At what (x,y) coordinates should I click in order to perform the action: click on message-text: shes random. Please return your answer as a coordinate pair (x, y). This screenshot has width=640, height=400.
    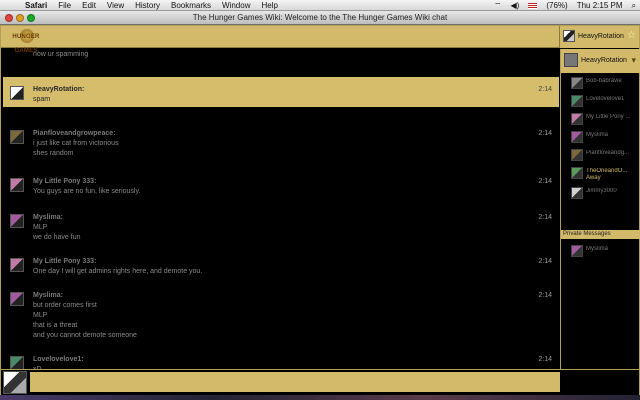
    Looking at the image, I should click on (53, 153).